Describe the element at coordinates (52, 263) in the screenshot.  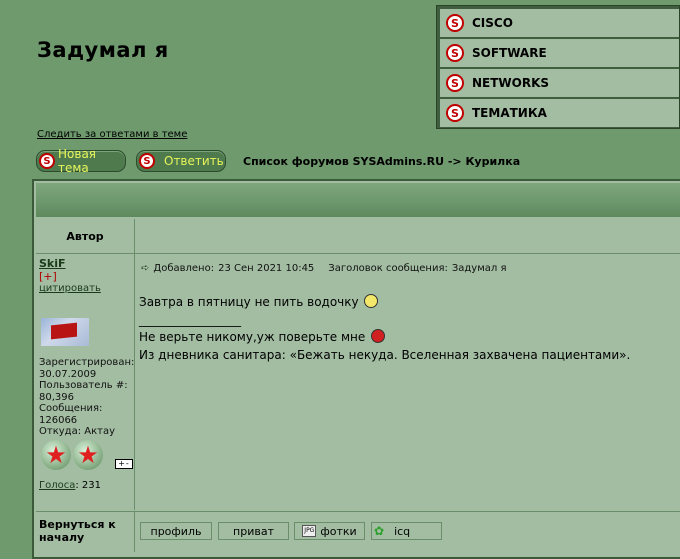
I see `author-name-link: SkiF` at that location.